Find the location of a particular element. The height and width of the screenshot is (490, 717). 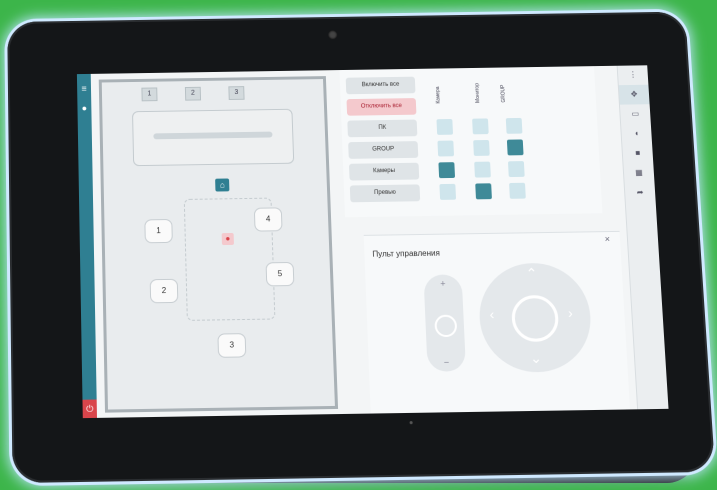

microphone-icon: ● is located at coordinates (227, 239).